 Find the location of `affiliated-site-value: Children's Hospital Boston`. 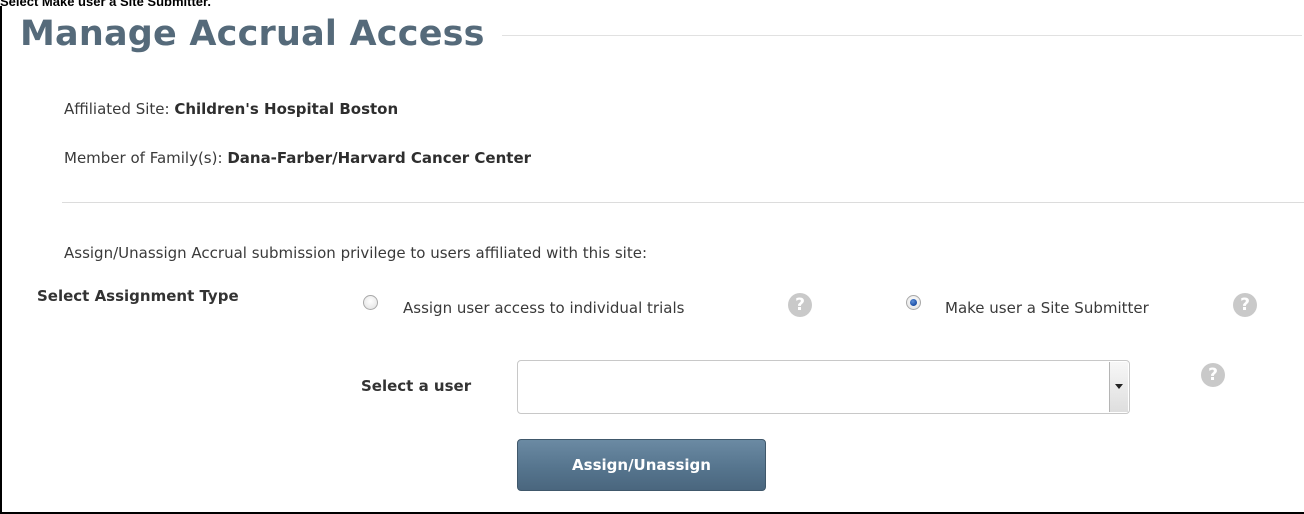

affiliated-site-value: Children's Hospital Boston is located at coordinates (286, 109).